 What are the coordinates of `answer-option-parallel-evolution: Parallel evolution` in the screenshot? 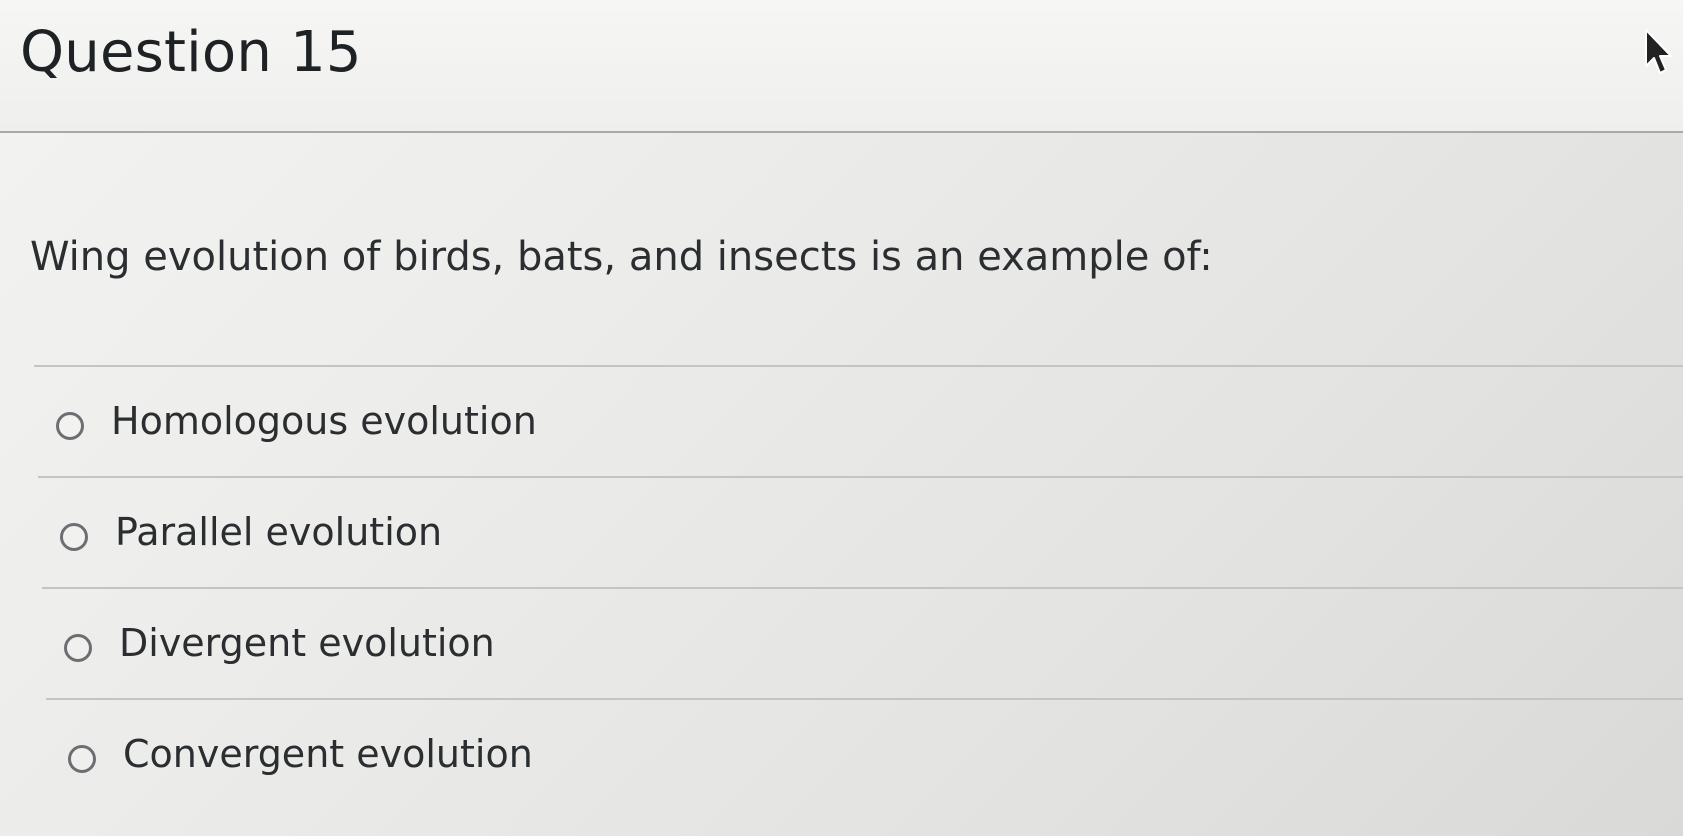 It's located at (860, 531).